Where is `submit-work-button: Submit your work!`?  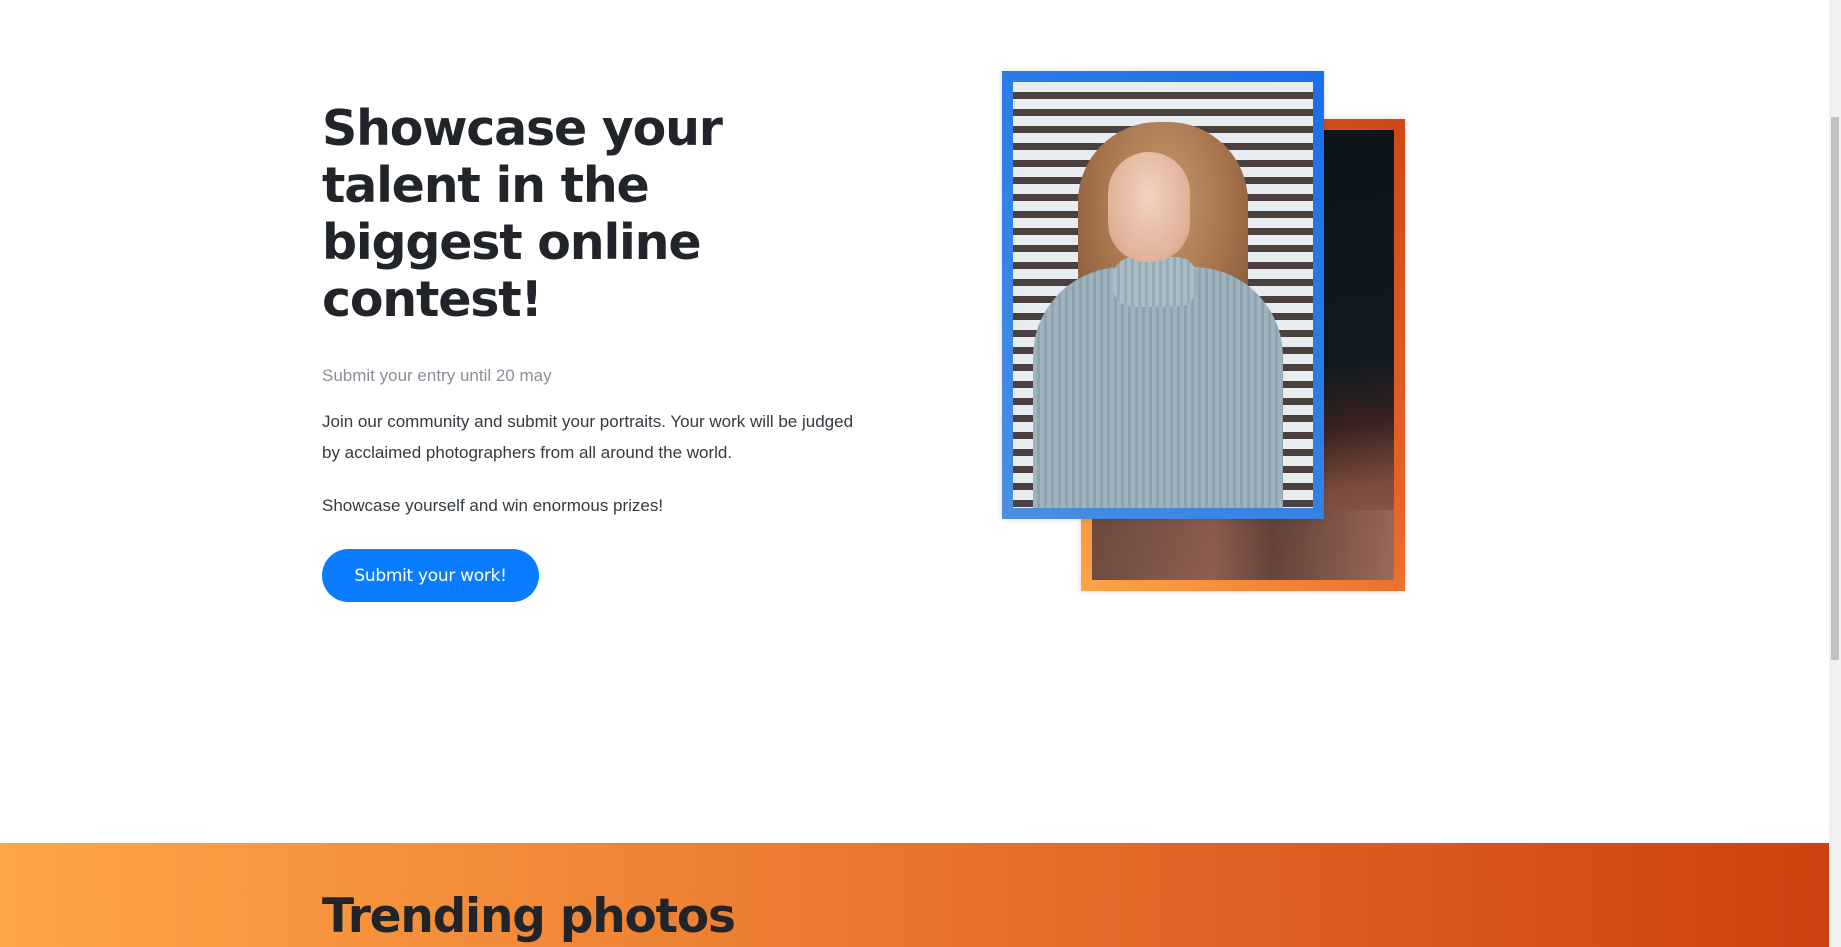 submit-work-button: Submit your work! is located at coordinates (430, 575).